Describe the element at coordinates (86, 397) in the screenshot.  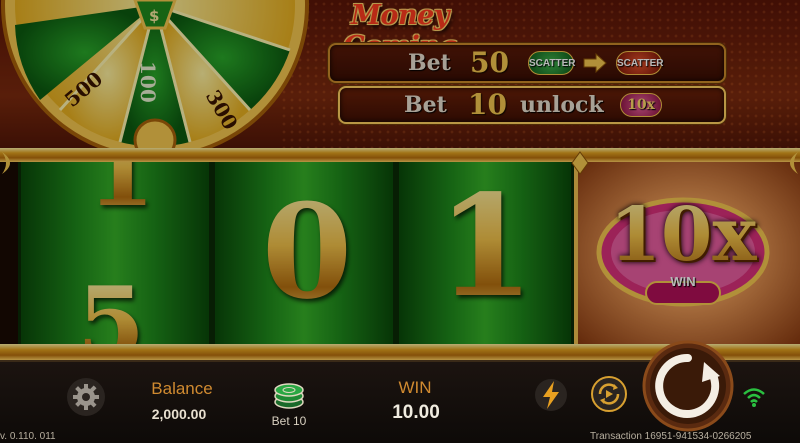
I see `settings-gear-icon` at that location.